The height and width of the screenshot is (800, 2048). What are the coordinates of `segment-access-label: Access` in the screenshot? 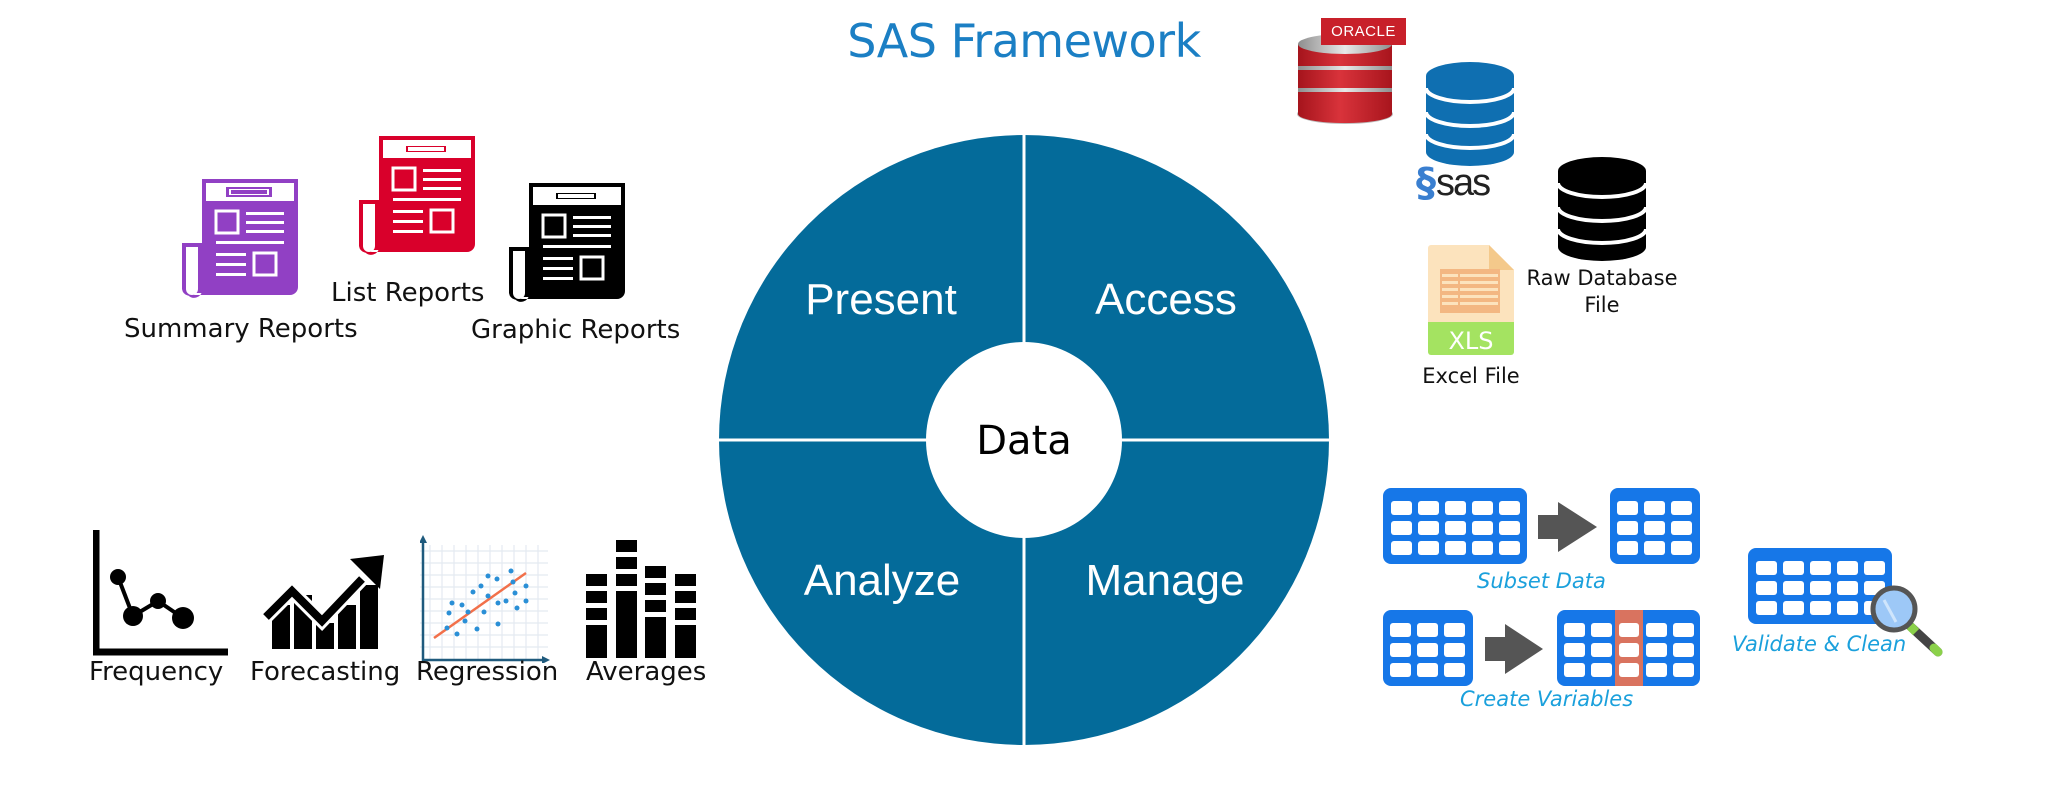 It's located at (1166, 299).